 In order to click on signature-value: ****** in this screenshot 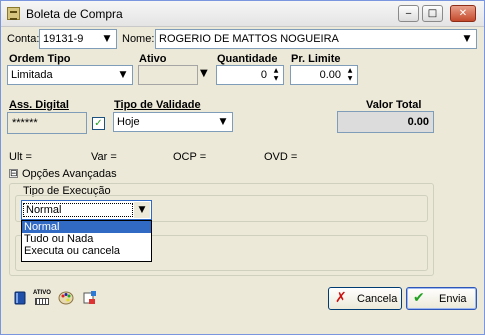, I will do `click(25, 123)`.